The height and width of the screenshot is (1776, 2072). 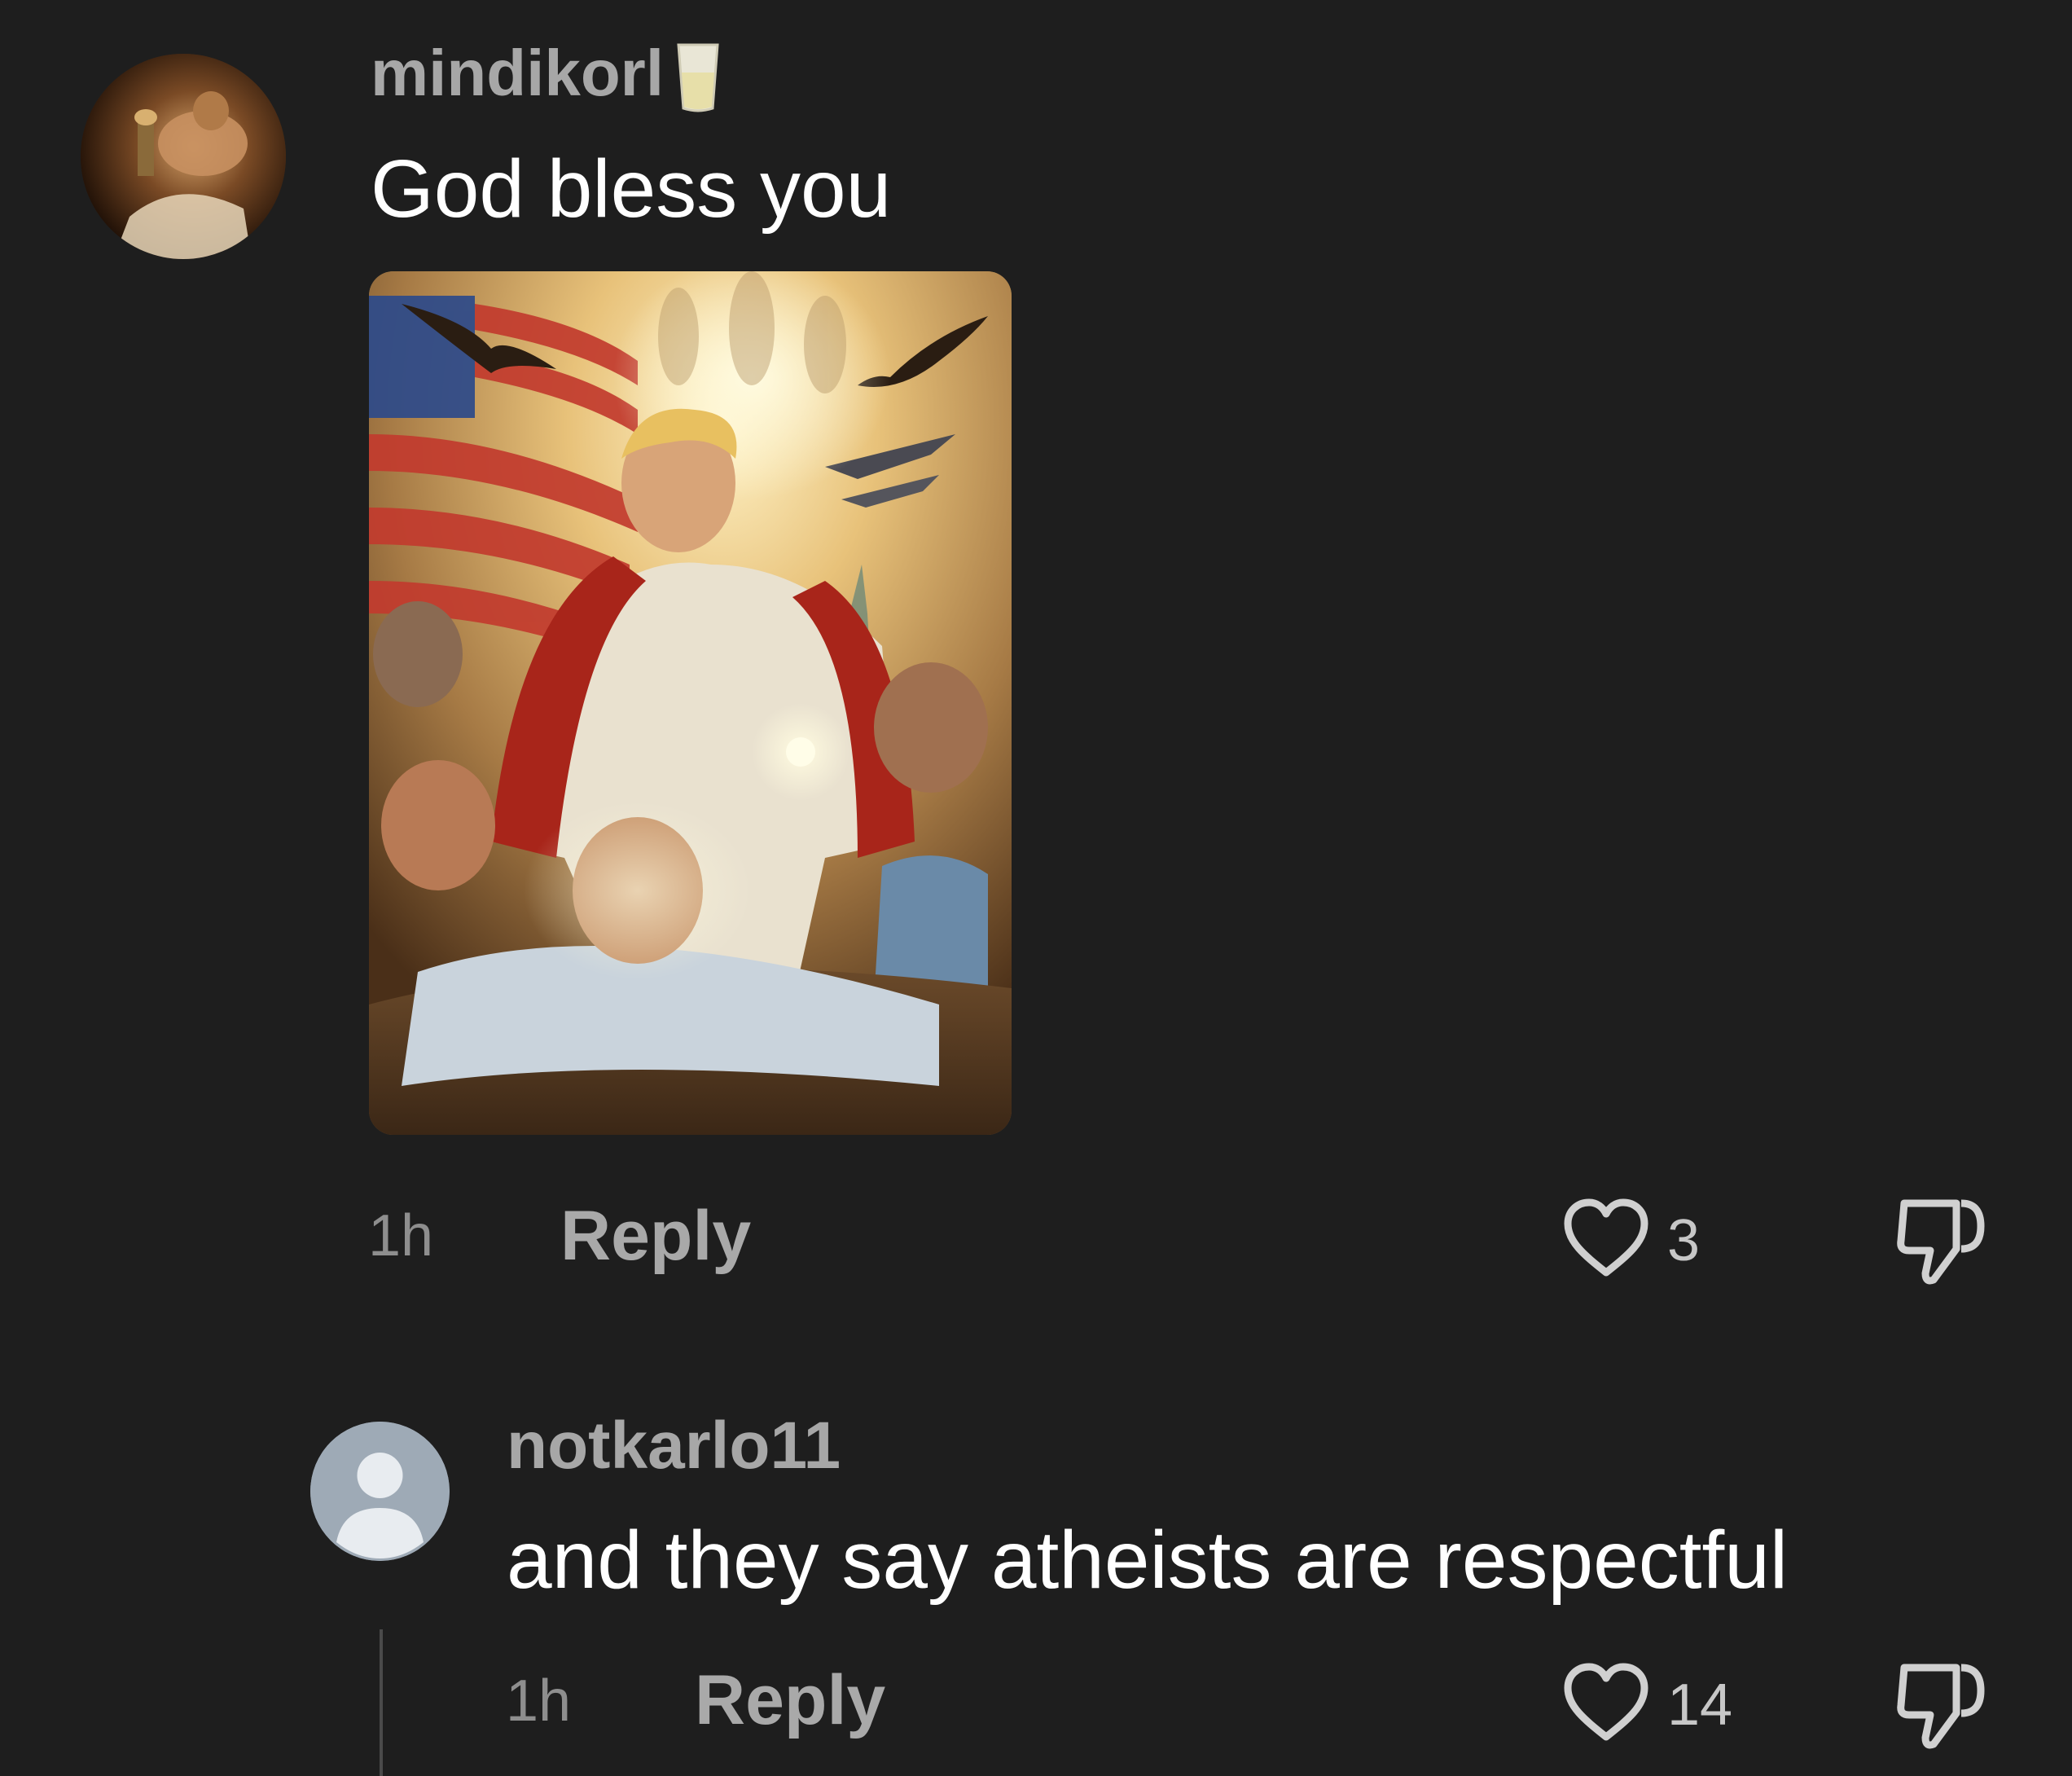 I want to click on cup-icon, so click(x=698, y=77).